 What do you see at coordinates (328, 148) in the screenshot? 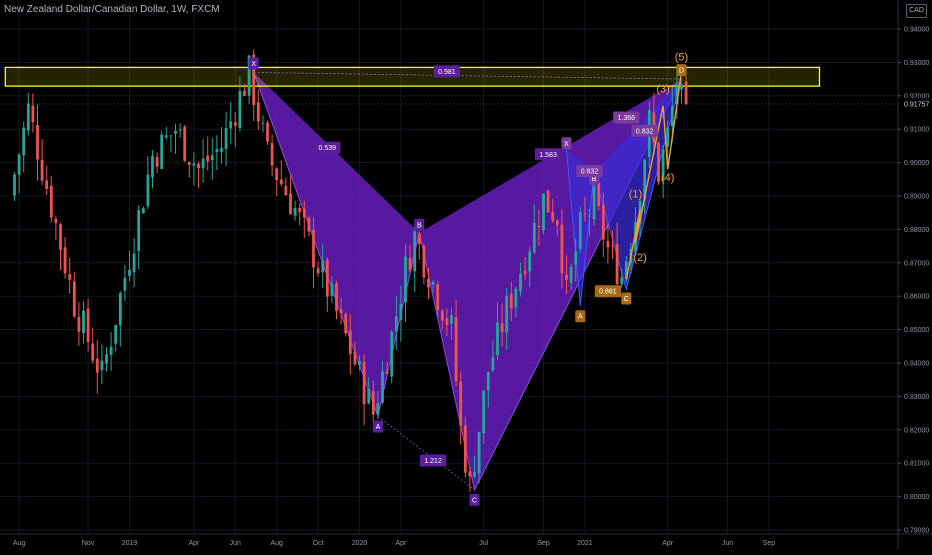
I see `pattern-ratio: 0.539` at bounding box center [328, 148].